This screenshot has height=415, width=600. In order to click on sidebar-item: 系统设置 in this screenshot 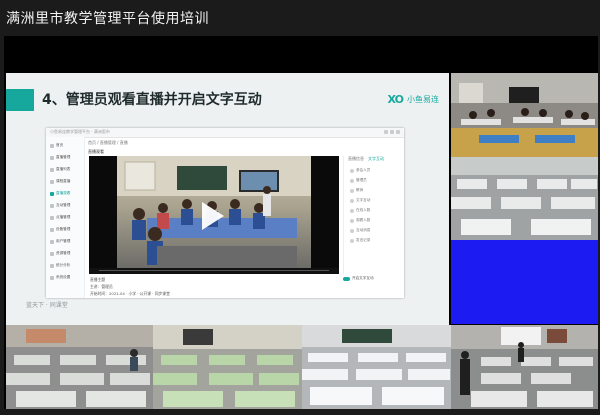, I will do `click(60, 277)`.